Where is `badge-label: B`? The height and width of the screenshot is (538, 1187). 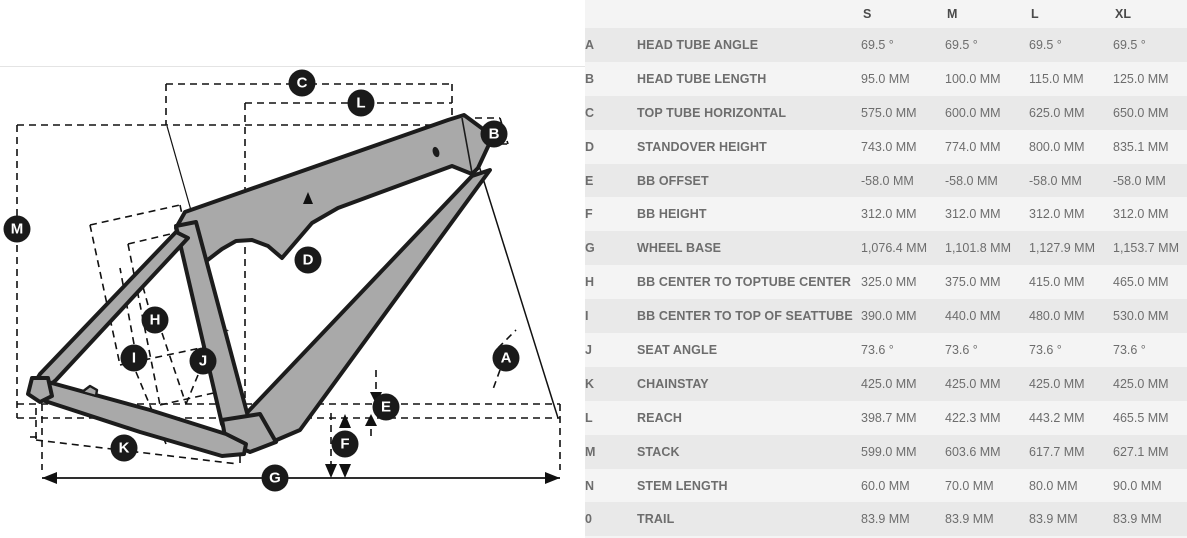
badge-label: B is located at coordinates (494, 134).